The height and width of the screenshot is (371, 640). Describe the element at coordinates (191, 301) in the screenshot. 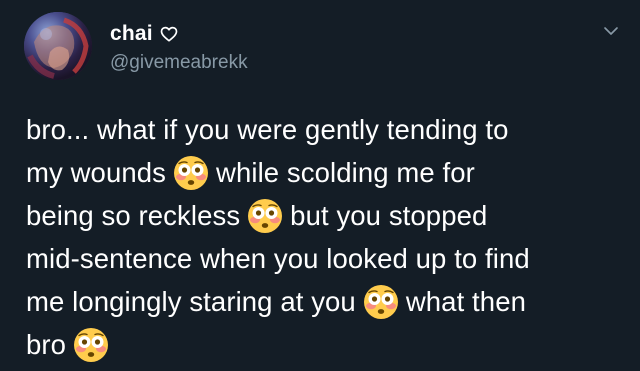

I see `tweet-text-segment: me longingly staring at you` at that location.